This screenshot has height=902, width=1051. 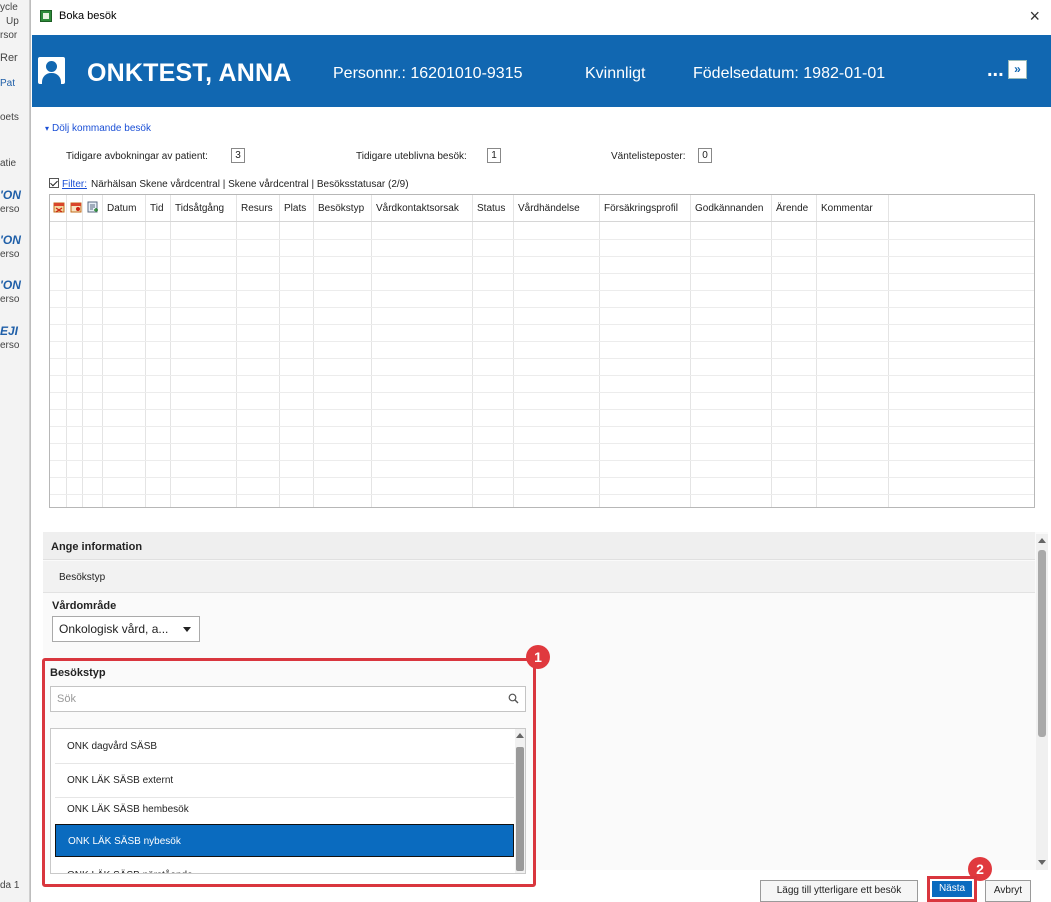 I want to click on cancel-button: Avbryt, so click(x=1008, y=891).